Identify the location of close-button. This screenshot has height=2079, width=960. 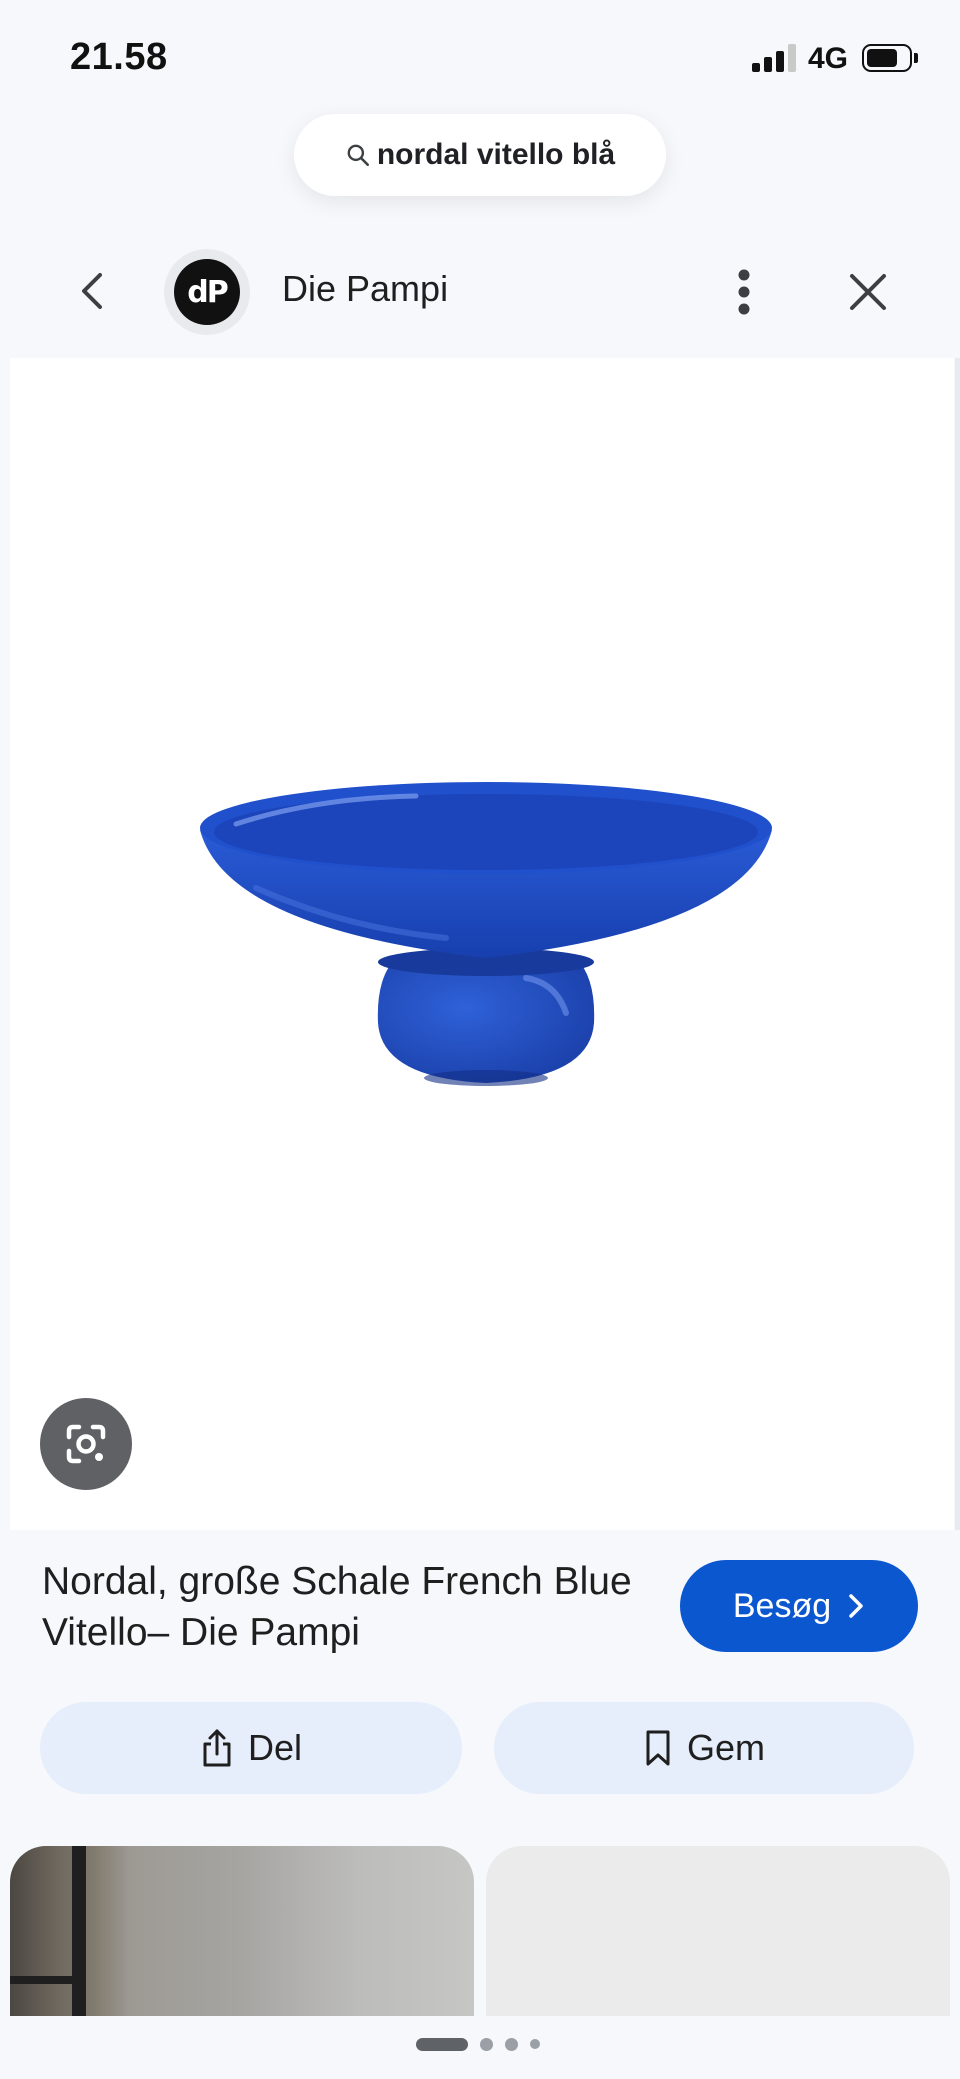
(868, 292).